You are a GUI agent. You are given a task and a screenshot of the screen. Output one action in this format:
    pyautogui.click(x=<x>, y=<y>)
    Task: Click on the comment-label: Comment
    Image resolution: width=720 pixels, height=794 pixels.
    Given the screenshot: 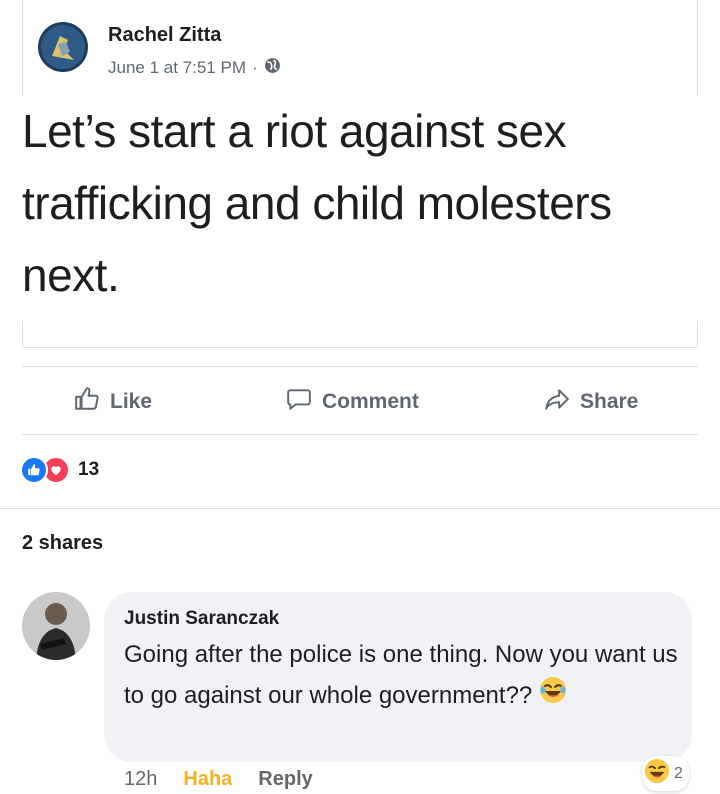 What is the action you would take?
    pyautogui.click(x=370, y=401)
    